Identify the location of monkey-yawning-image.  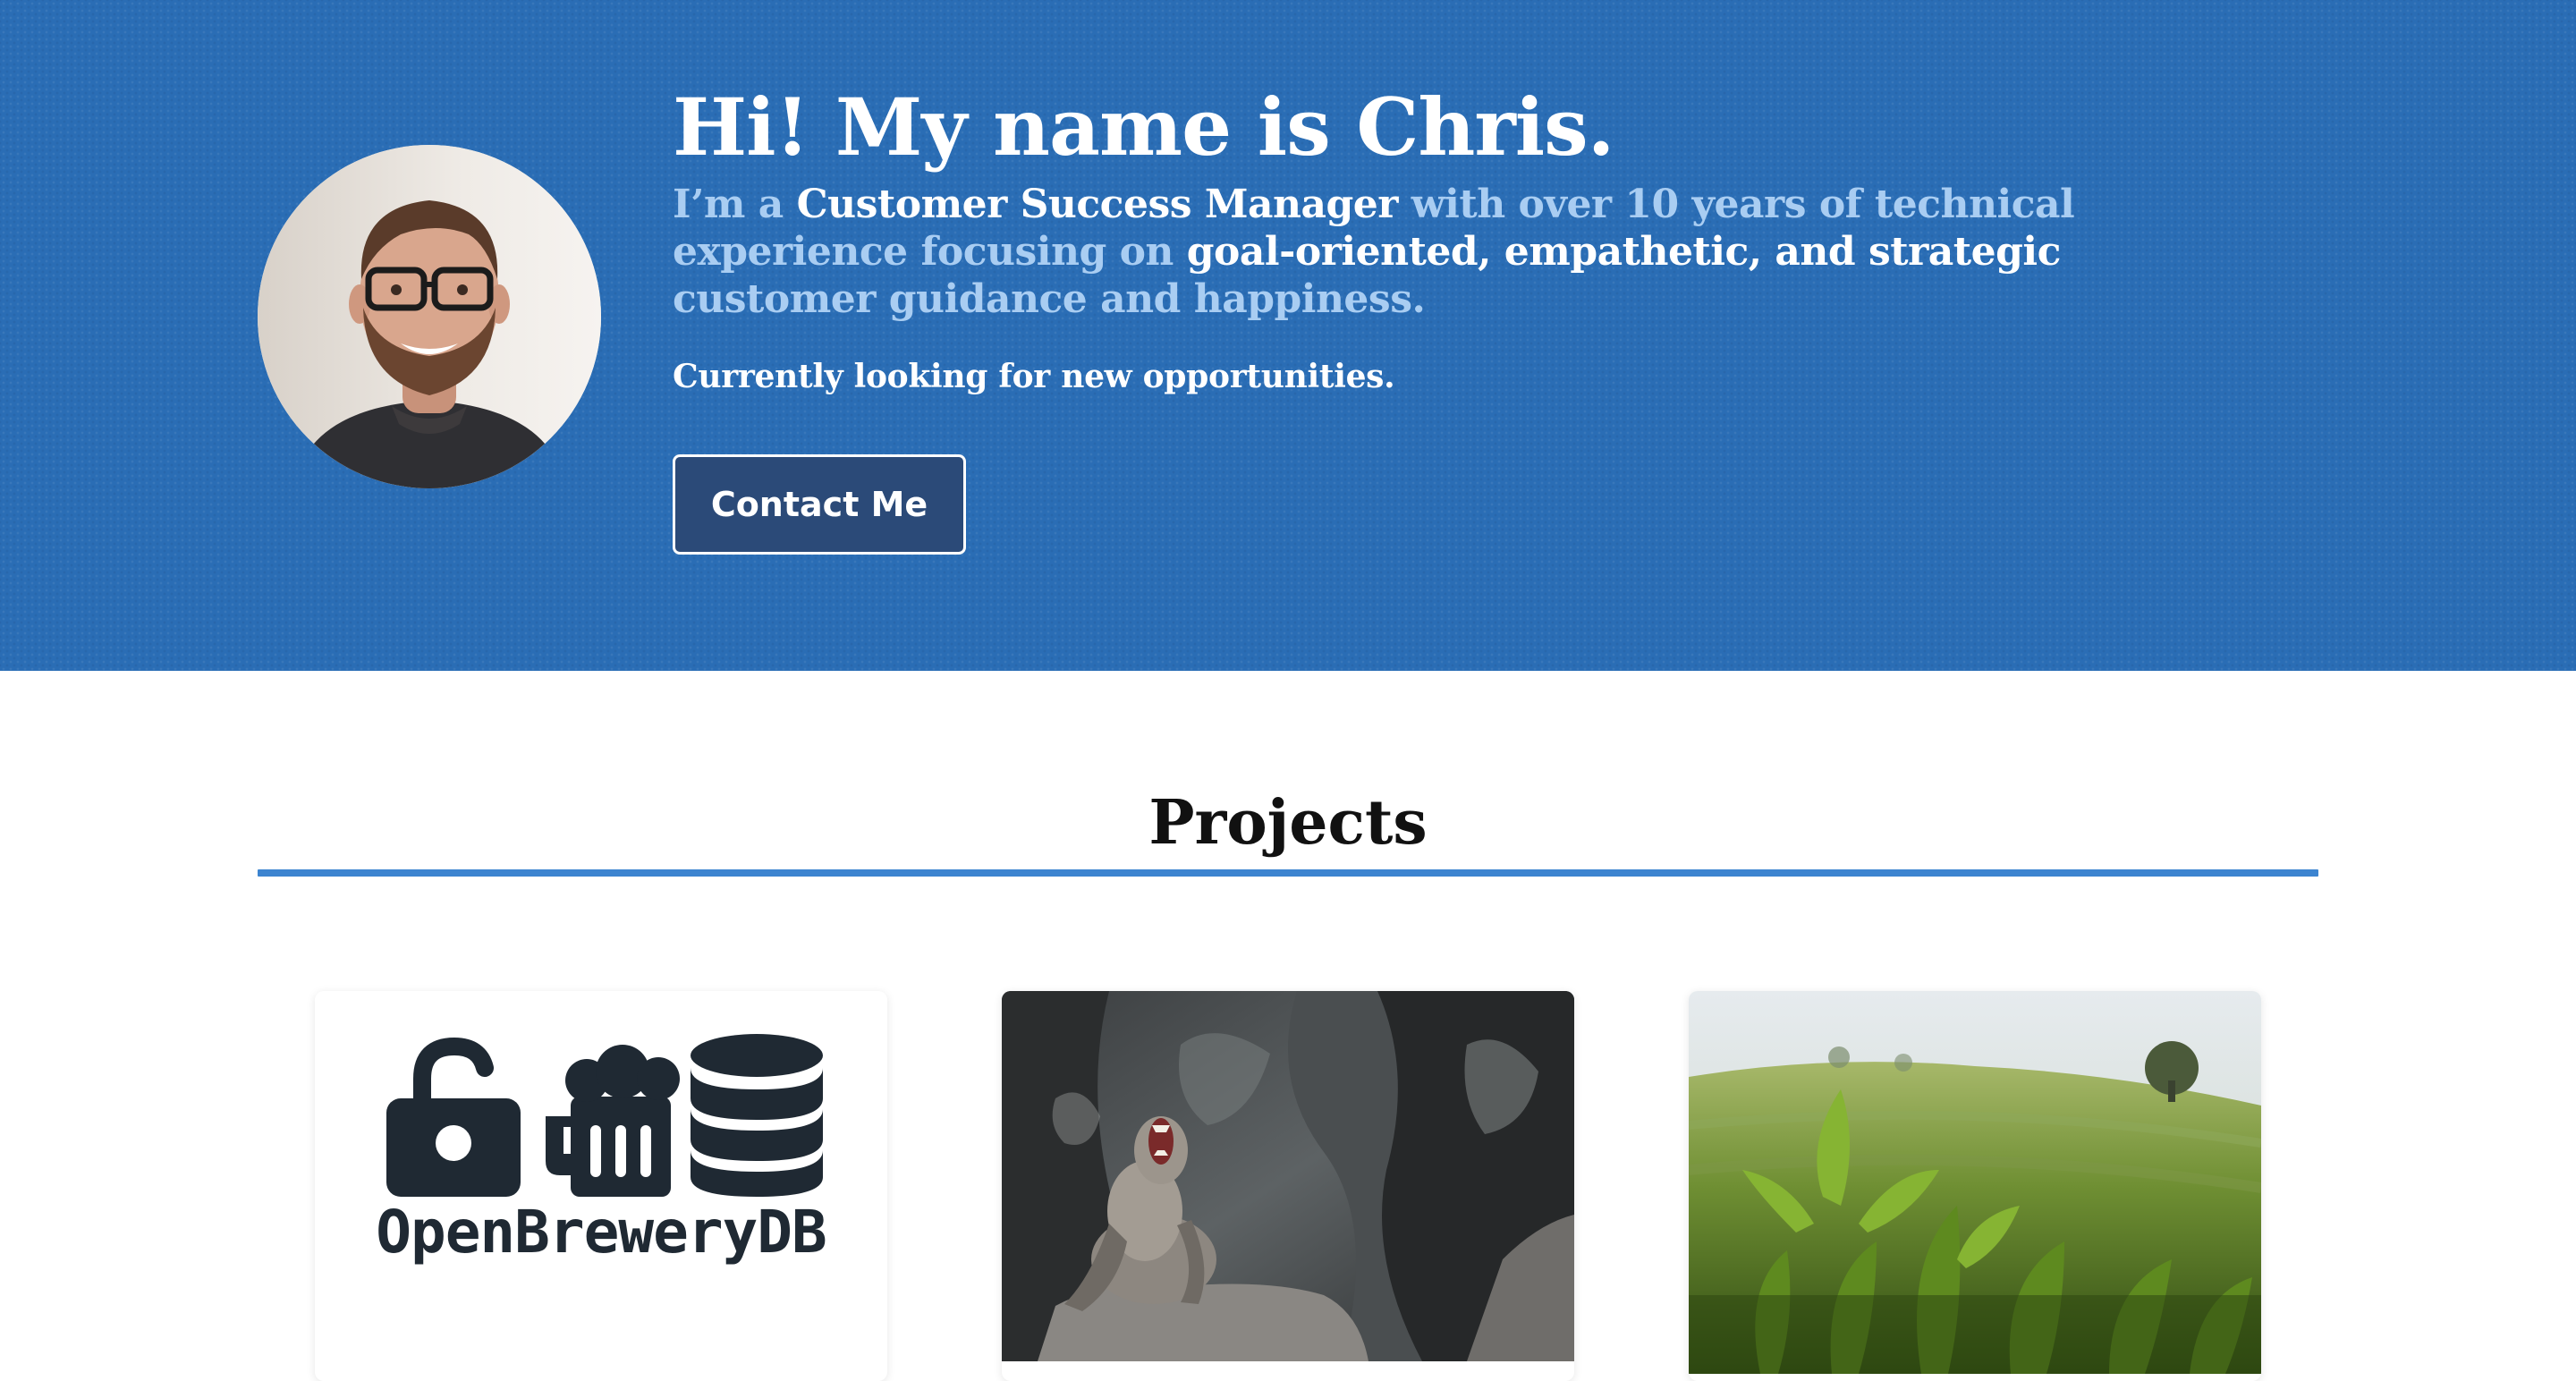
(1288, 1176).